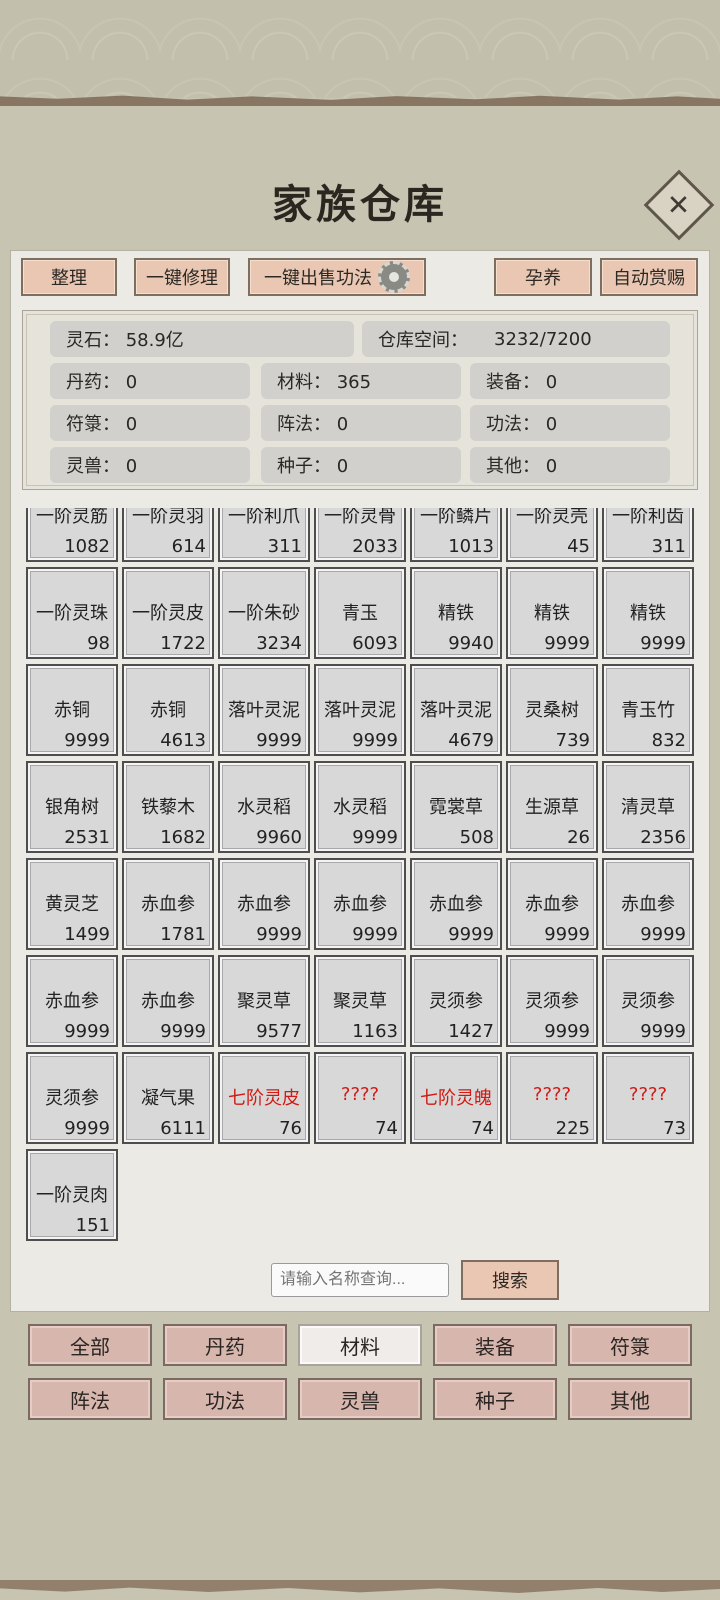 The height and width of the screenshot is (1600, 720). What do you see at coordinates (150, 465) in the screenshot?
I see `beasts-stat: 灵兽： 0` at bounding box center [150, 465].